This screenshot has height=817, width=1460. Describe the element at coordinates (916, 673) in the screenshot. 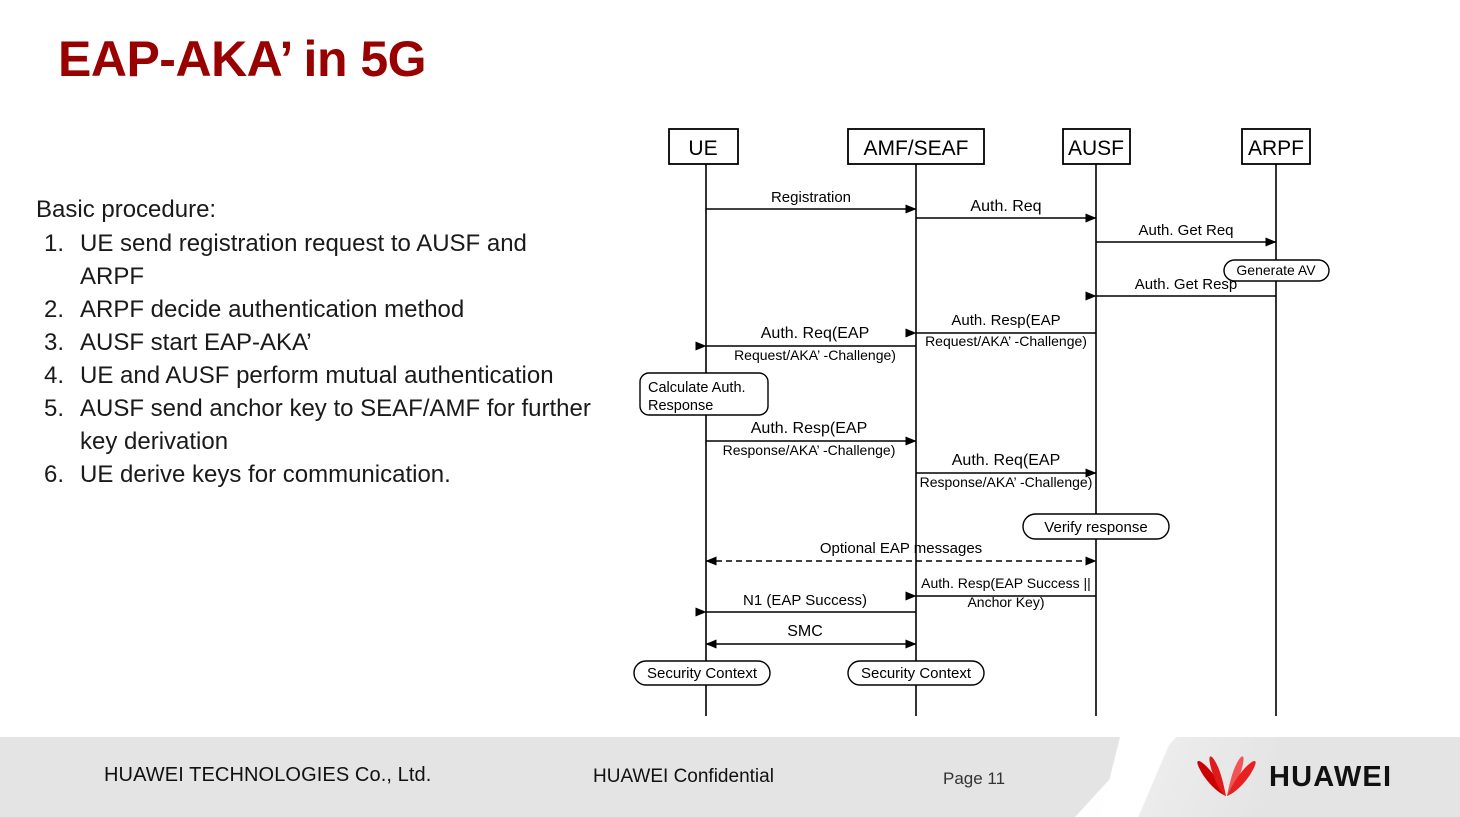

I see `note-label-security-context-amf: Security Context` at that location.